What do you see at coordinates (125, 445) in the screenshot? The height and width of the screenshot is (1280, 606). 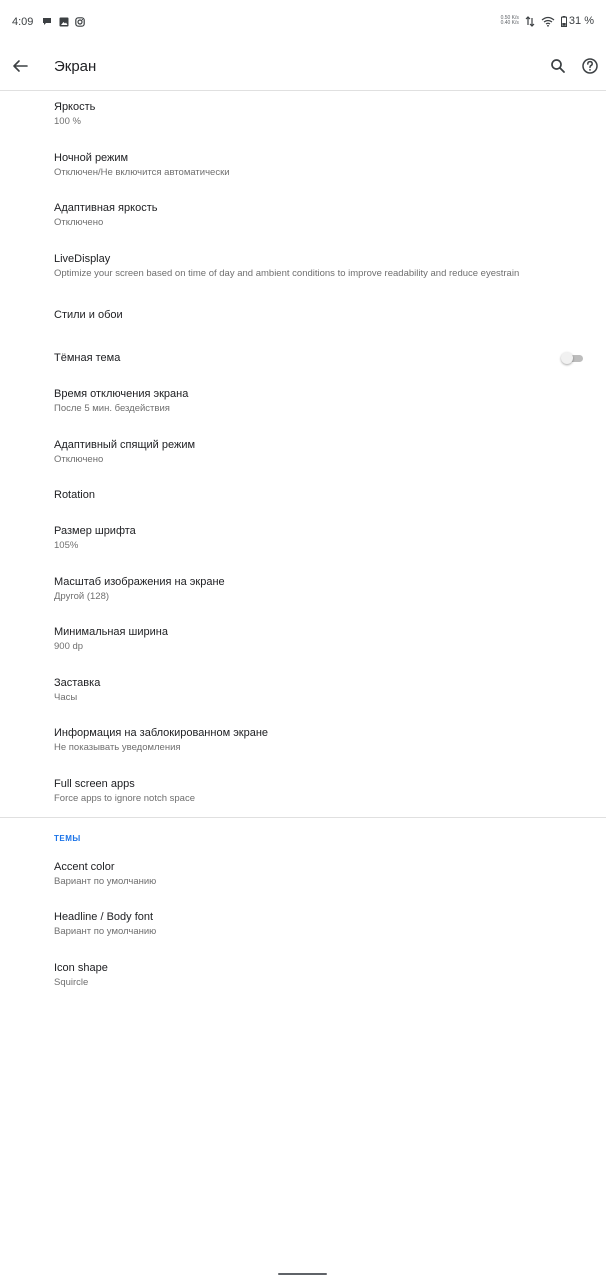 I see `setting-title: Адаптивный спящий режим` at bounding box center [125, 445].